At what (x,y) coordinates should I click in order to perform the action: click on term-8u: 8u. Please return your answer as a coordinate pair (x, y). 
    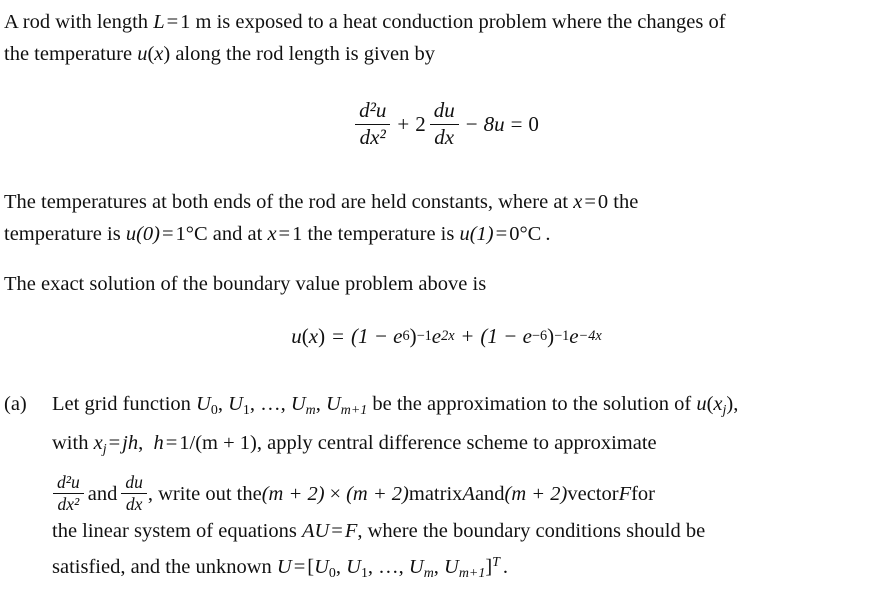
    Looking at the image, I should click on (494, 123).